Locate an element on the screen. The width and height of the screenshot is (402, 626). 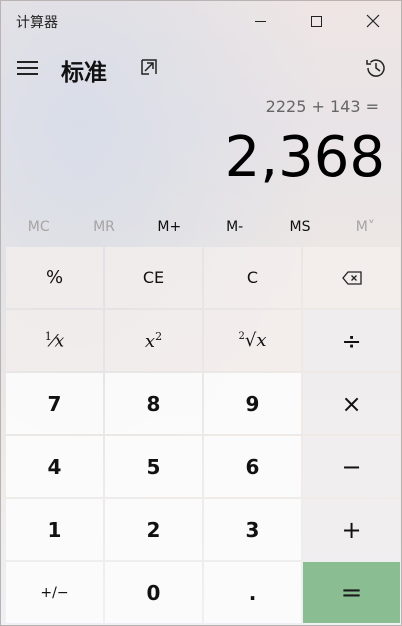
decimal-button: . is located at coordinates (252, 592).